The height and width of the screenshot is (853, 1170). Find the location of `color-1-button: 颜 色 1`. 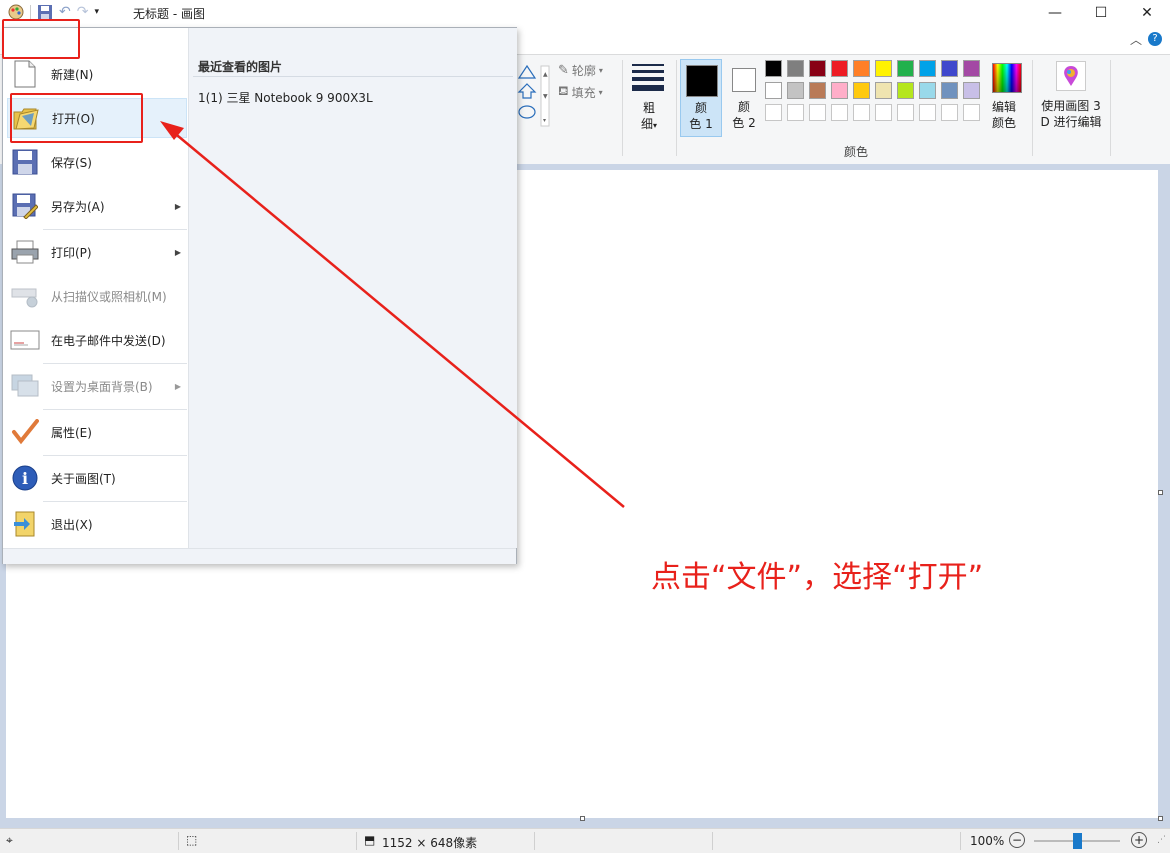

color-1-button: 颜 色 1 is located at coordinates (701, 98).